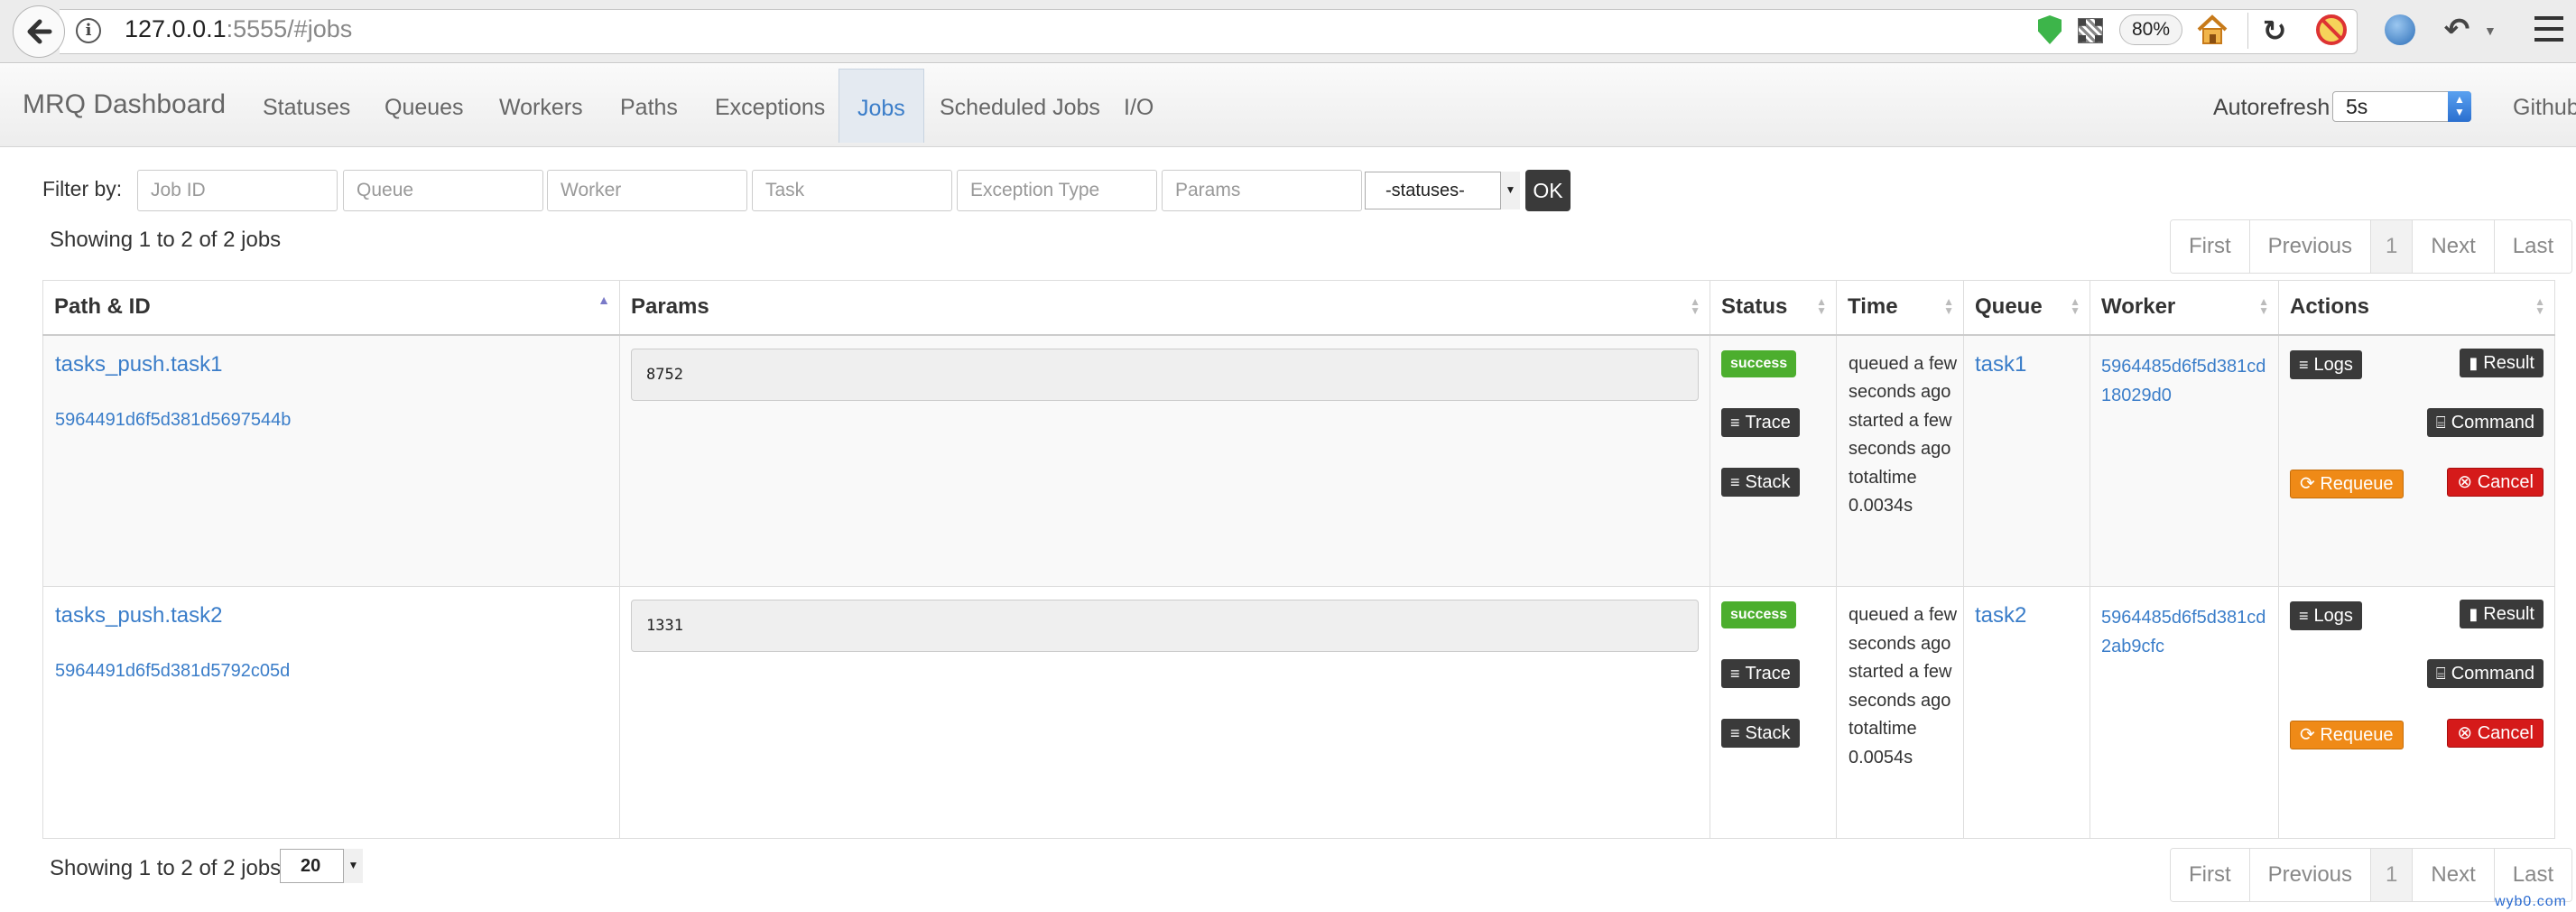 This screenshot has height=912, width=2576. I want to click on time-queued: queued a few seconds ago, so click(1904, 629).